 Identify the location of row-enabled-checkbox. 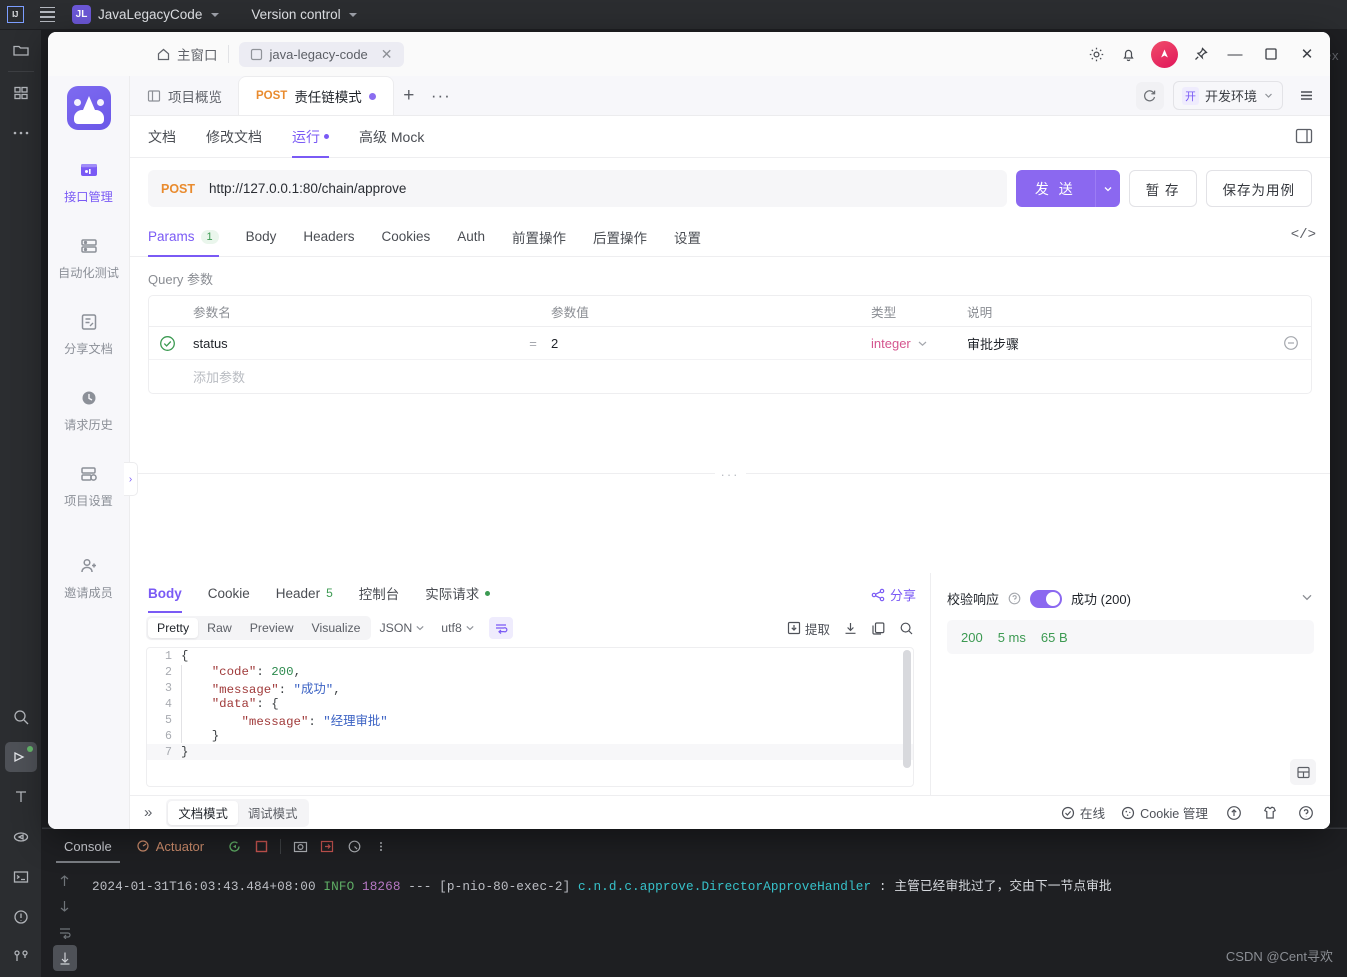
(167, 343).